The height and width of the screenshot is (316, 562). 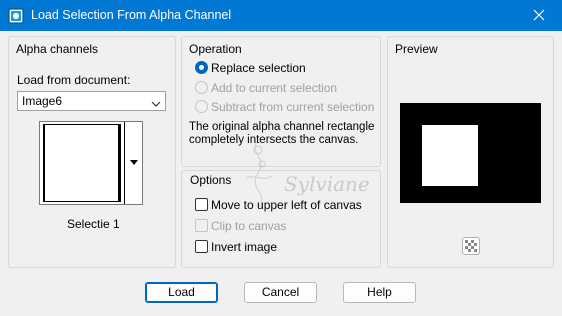 I want to click on dropdown-arrow-icon, so click(x=134, y=162).